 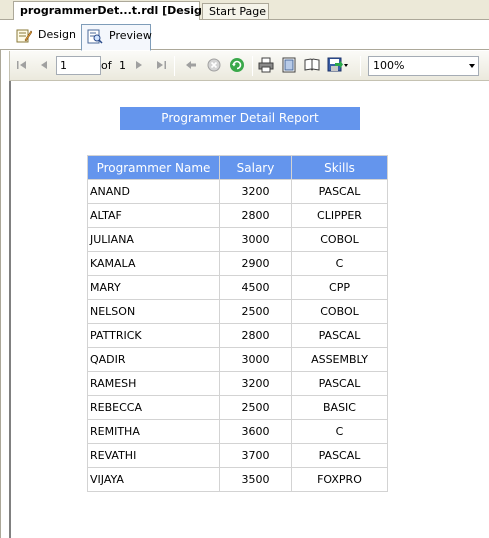 What do you see at coordinates (153, 239) in the screenshot?
I see `programmer-name-cell: JULIANA` at bounding box center [153, 239].